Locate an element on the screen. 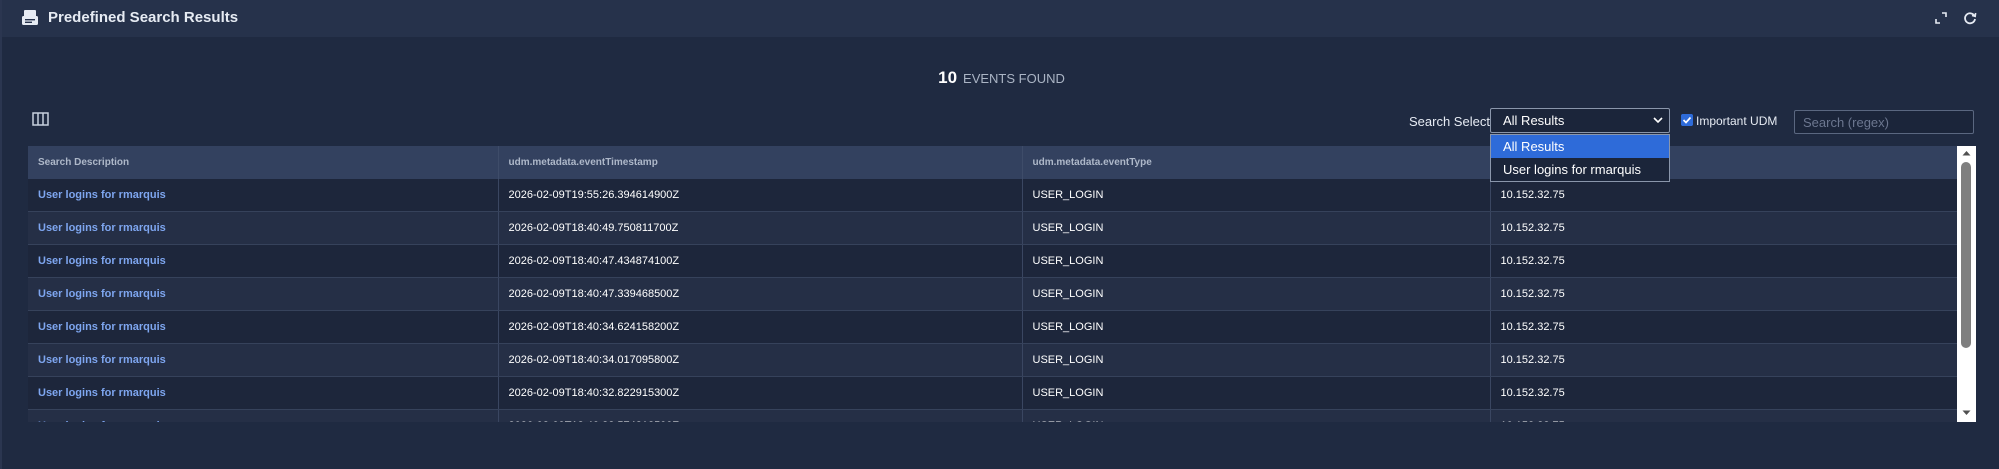 The image size is (1999, 469). search-select-options: All Results User logins for rmarquis is located at coordinates (1580, 158).